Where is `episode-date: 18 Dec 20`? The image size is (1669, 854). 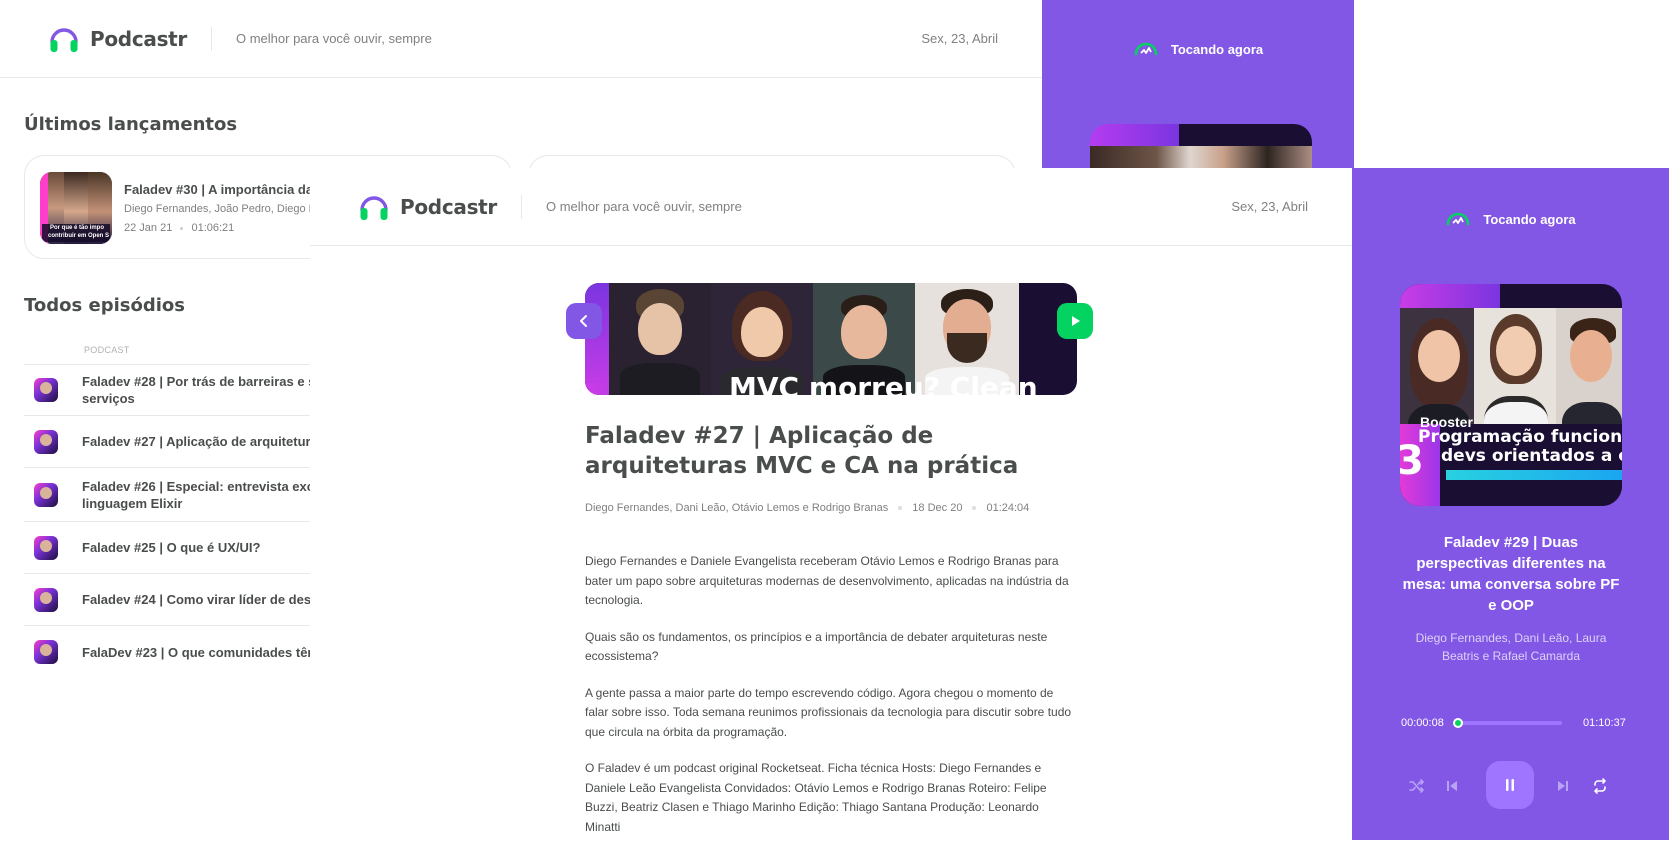 episode-date: 18 Dec 20 is located at coordinates (937, 508).